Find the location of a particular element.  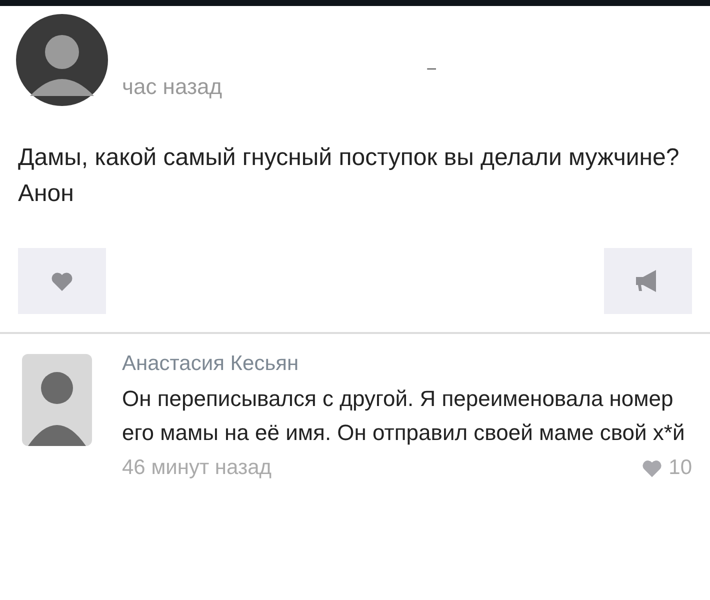

post-text: Дамы, какой самый гнусный поступок вы делали мужчине? Анон is located at coordinates (349, 176).